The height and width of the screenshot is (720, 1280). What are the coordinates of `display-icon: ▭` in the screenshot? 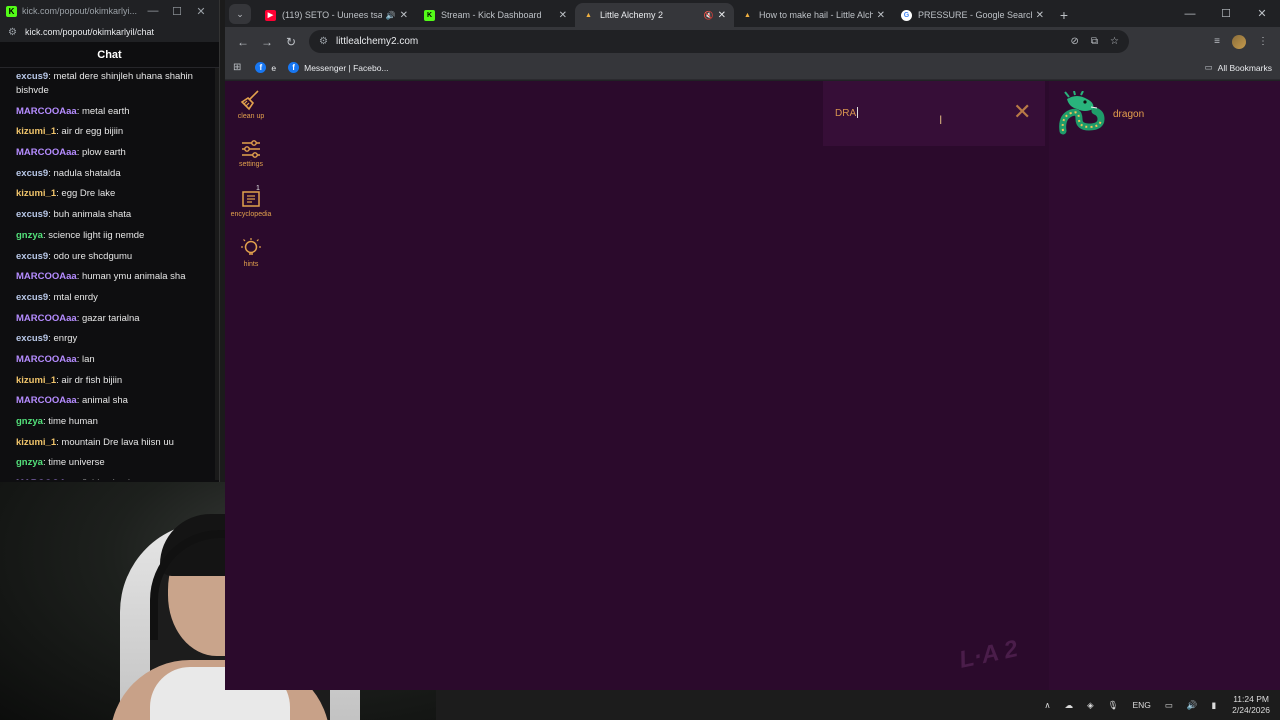 It's located at (1169, 705).